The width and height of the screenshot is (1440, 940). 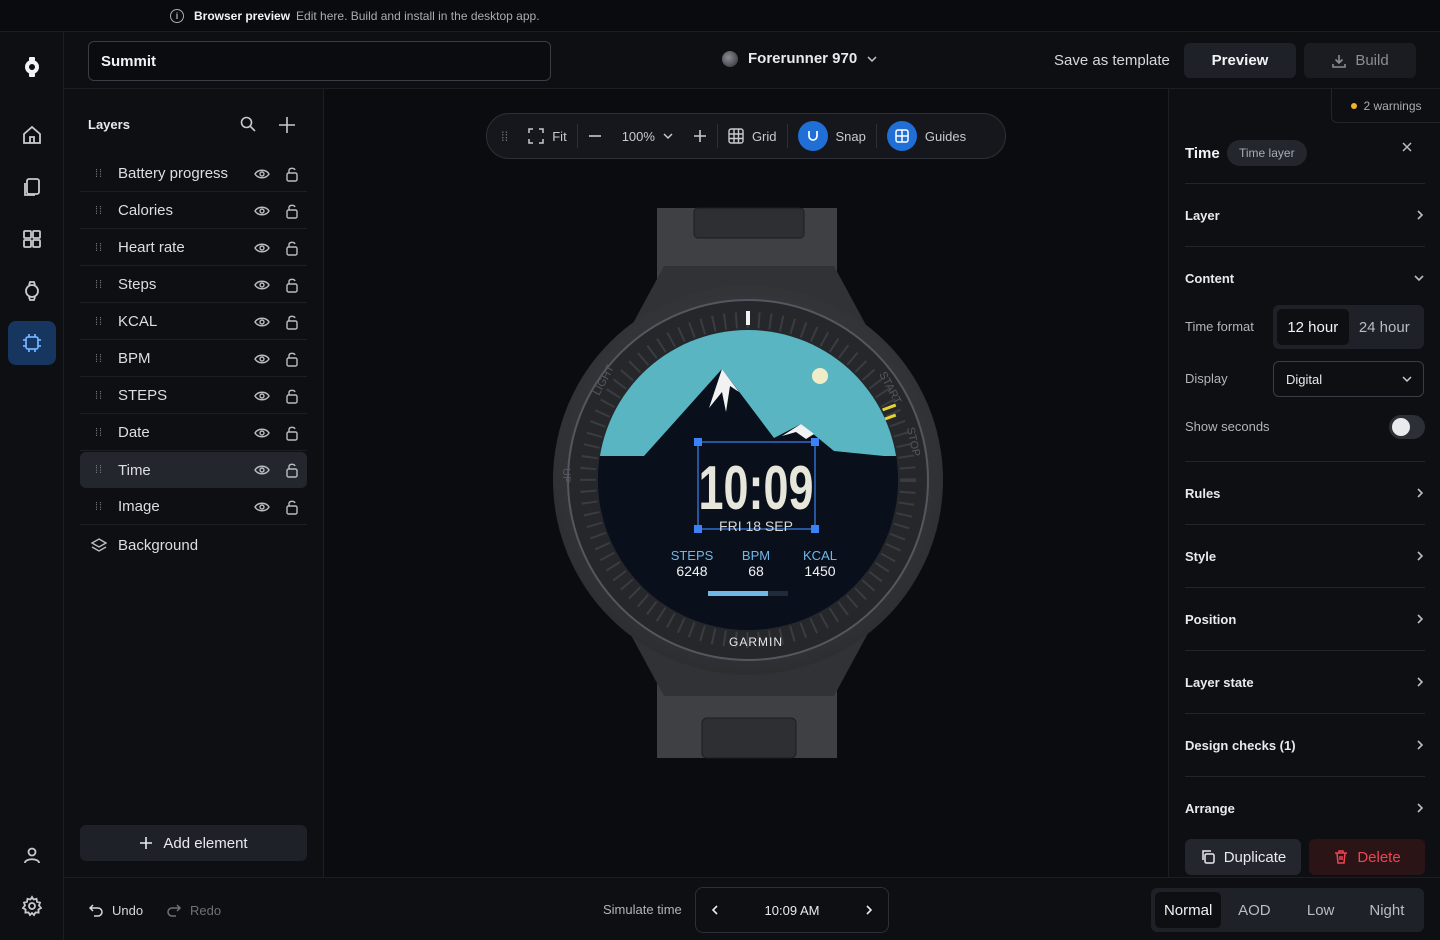 I want to click on battery-progress-bar, so click(x=738, y=593).